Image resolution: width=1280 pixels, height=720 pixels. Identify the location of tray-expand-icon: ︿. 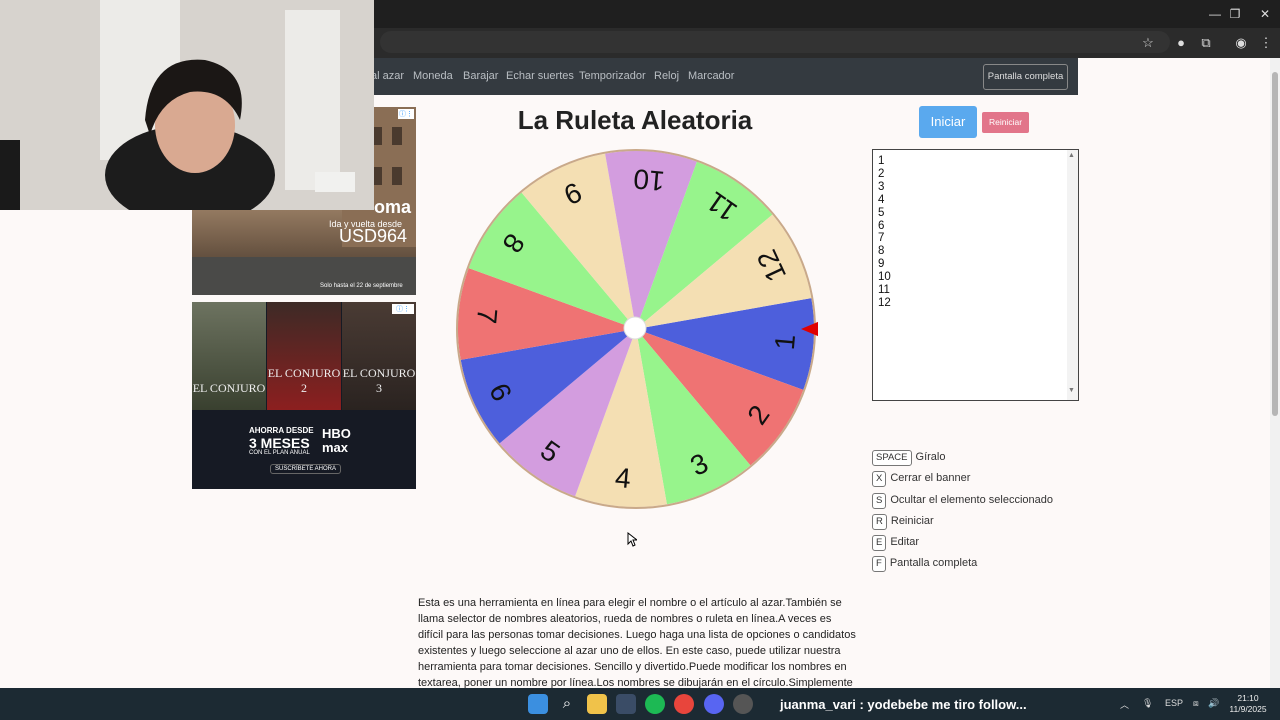
(1124, 704).